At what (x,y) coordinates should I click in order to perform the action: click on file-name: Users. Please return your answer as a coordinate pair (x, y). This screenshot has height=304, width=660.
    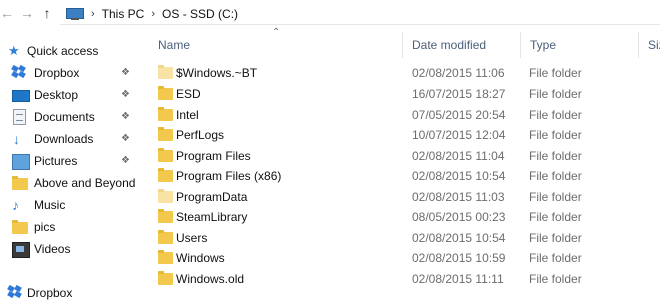
    Looking at the image, I should click on (192, 238).